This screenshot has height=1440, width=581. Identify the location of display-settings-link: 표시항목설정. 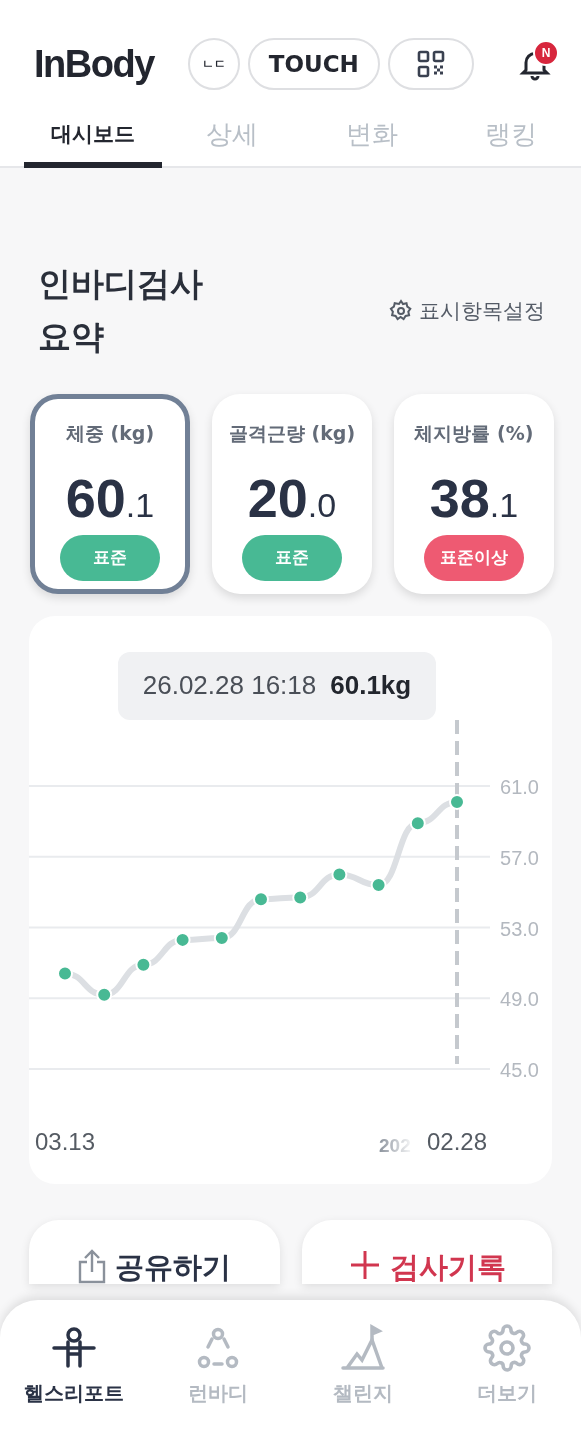
(467, 310).